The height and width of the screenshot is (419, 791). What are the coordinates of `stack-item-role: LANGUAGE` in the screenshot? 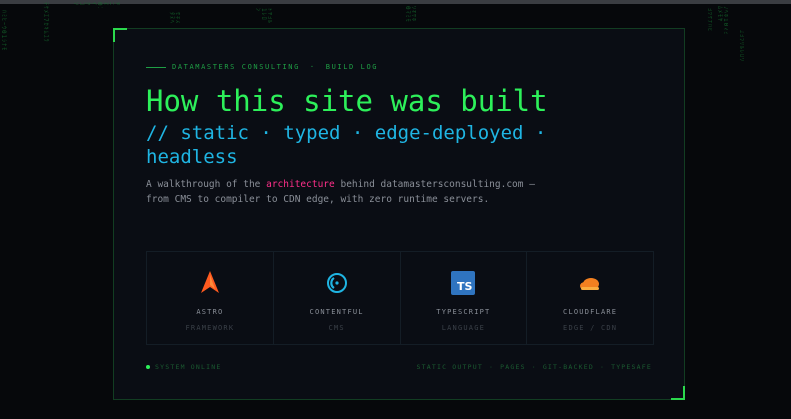 It's located at (463, 328).